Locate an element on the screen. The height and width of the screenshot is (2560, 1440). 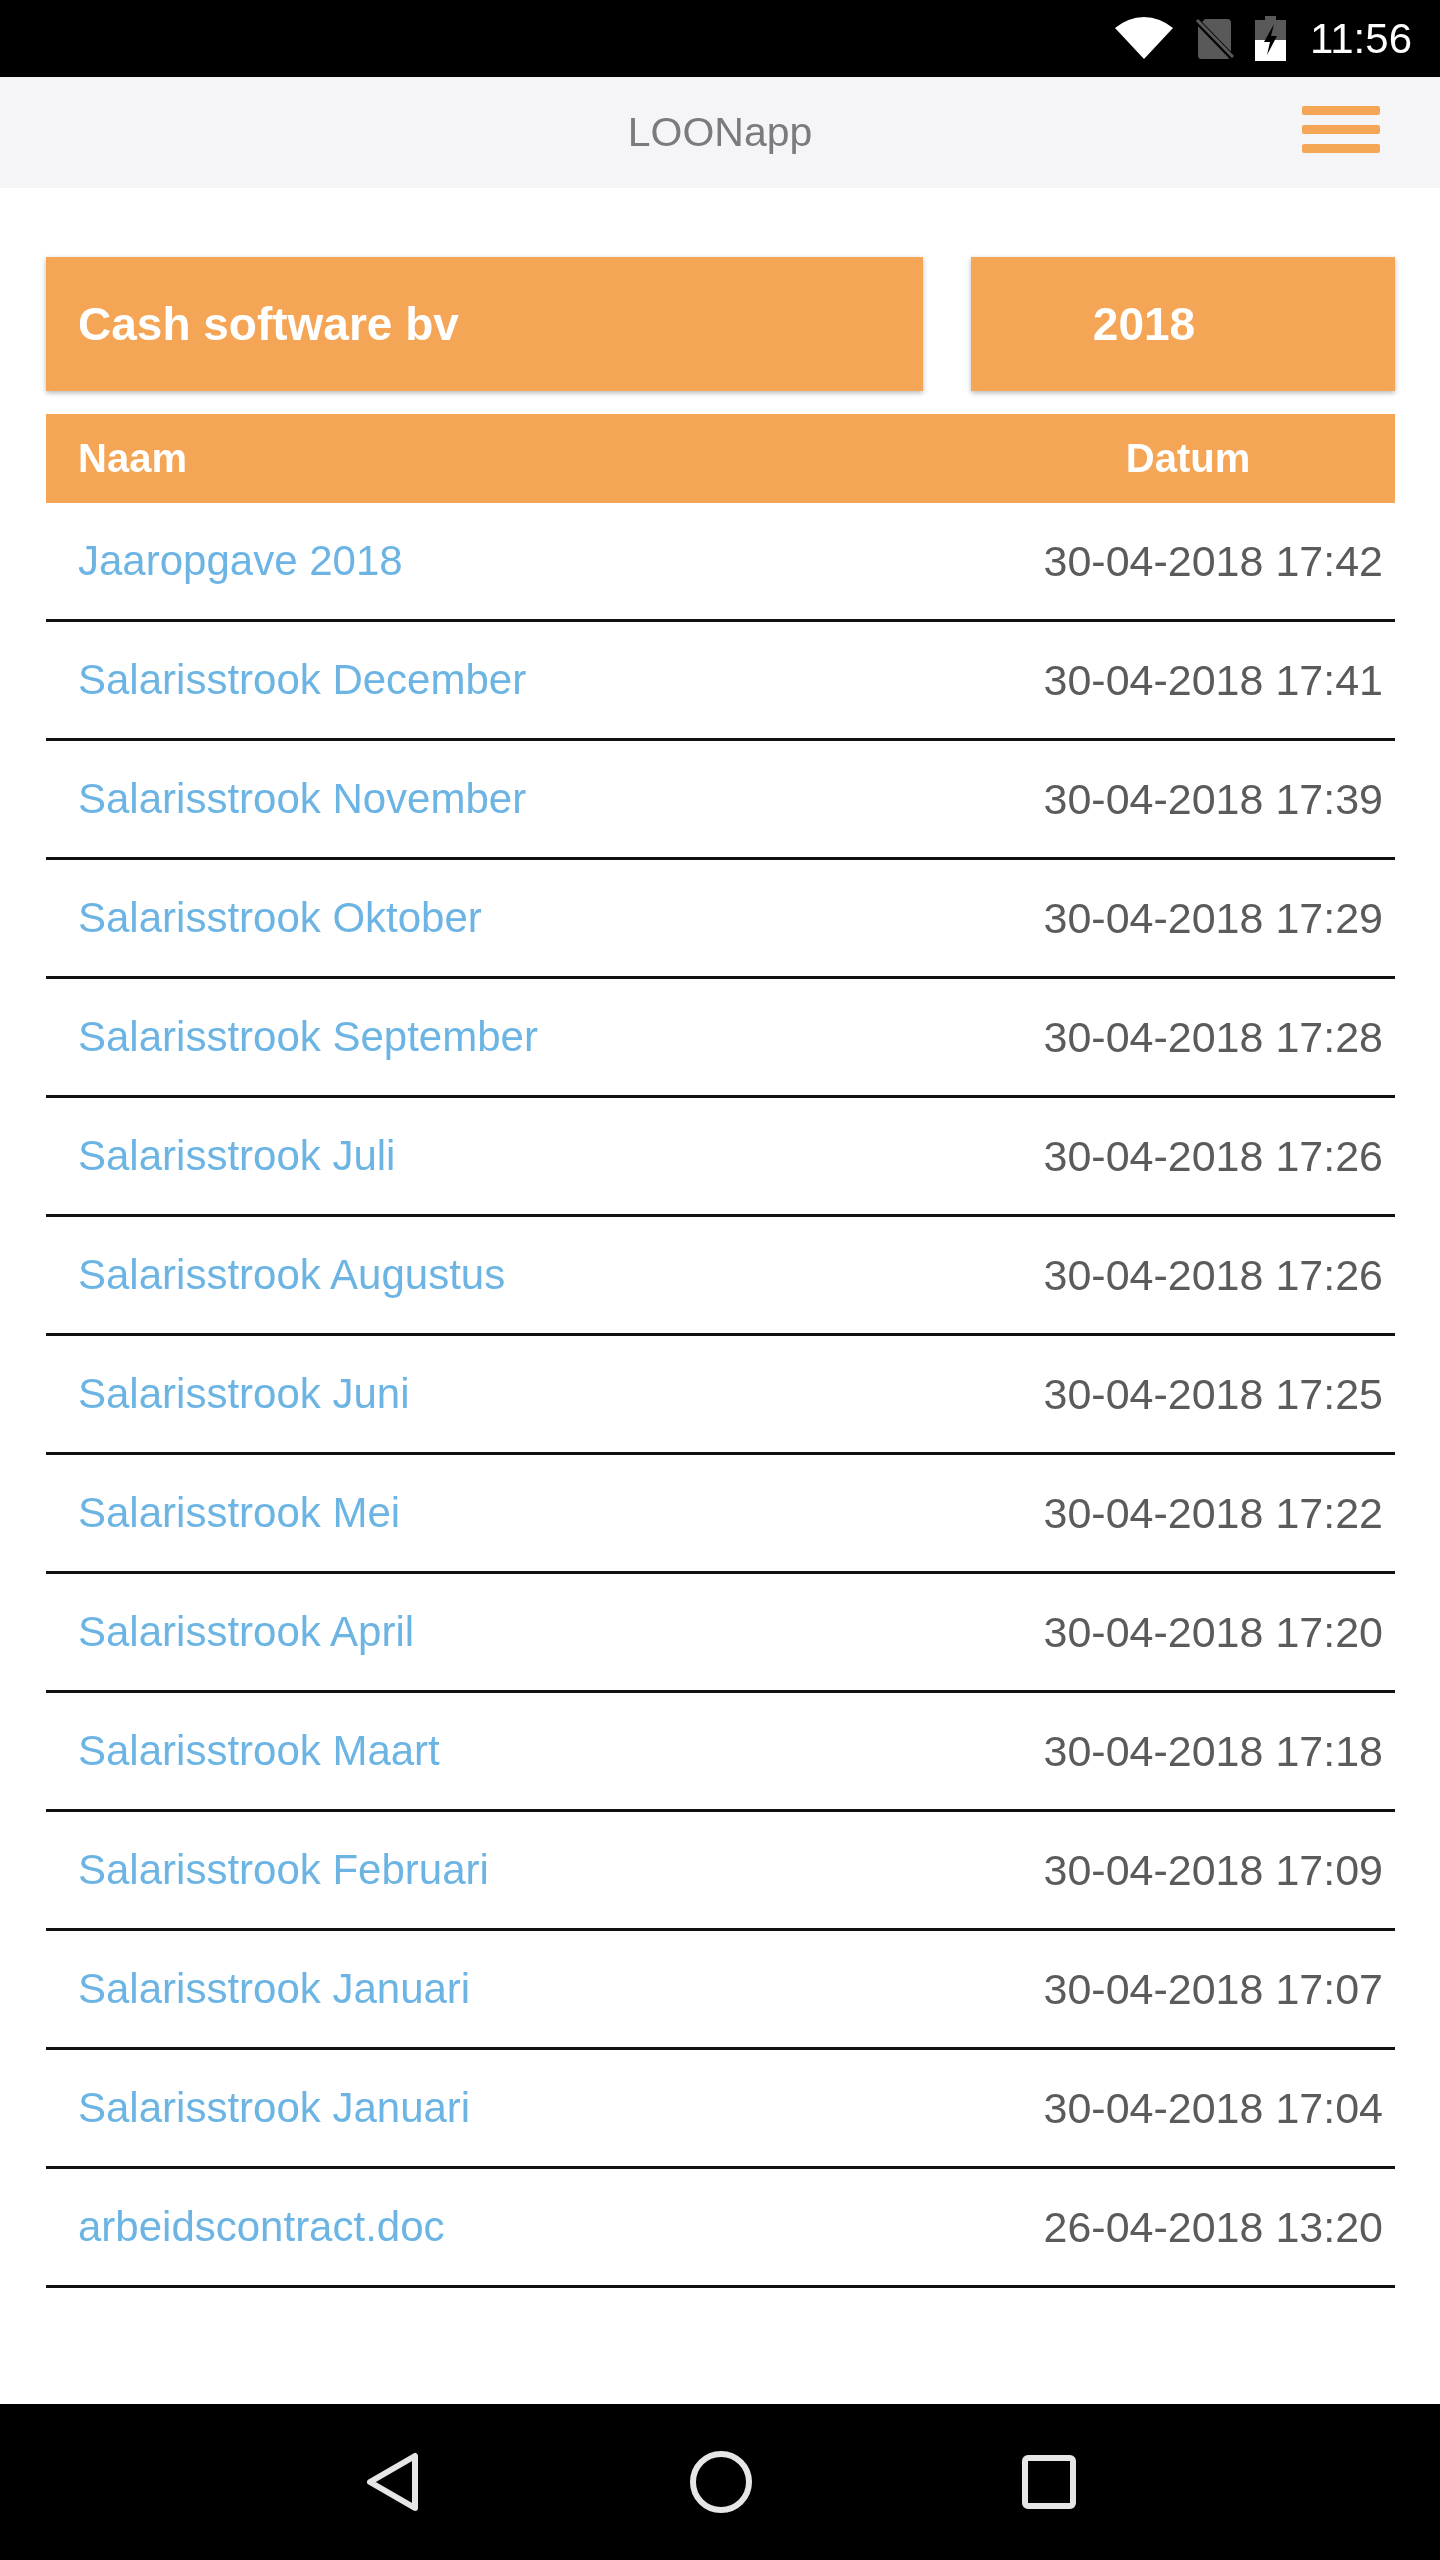
company-selector: Cash software bv is located at coordinates (484, 324).